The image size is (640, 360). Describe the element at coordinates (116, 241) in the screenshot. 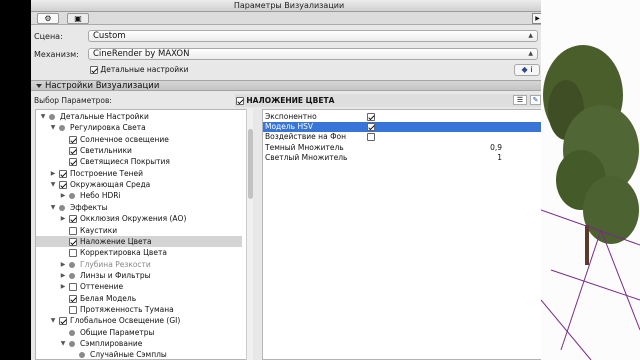

I see `tree-item-label: Наложение Цвета` at that location.